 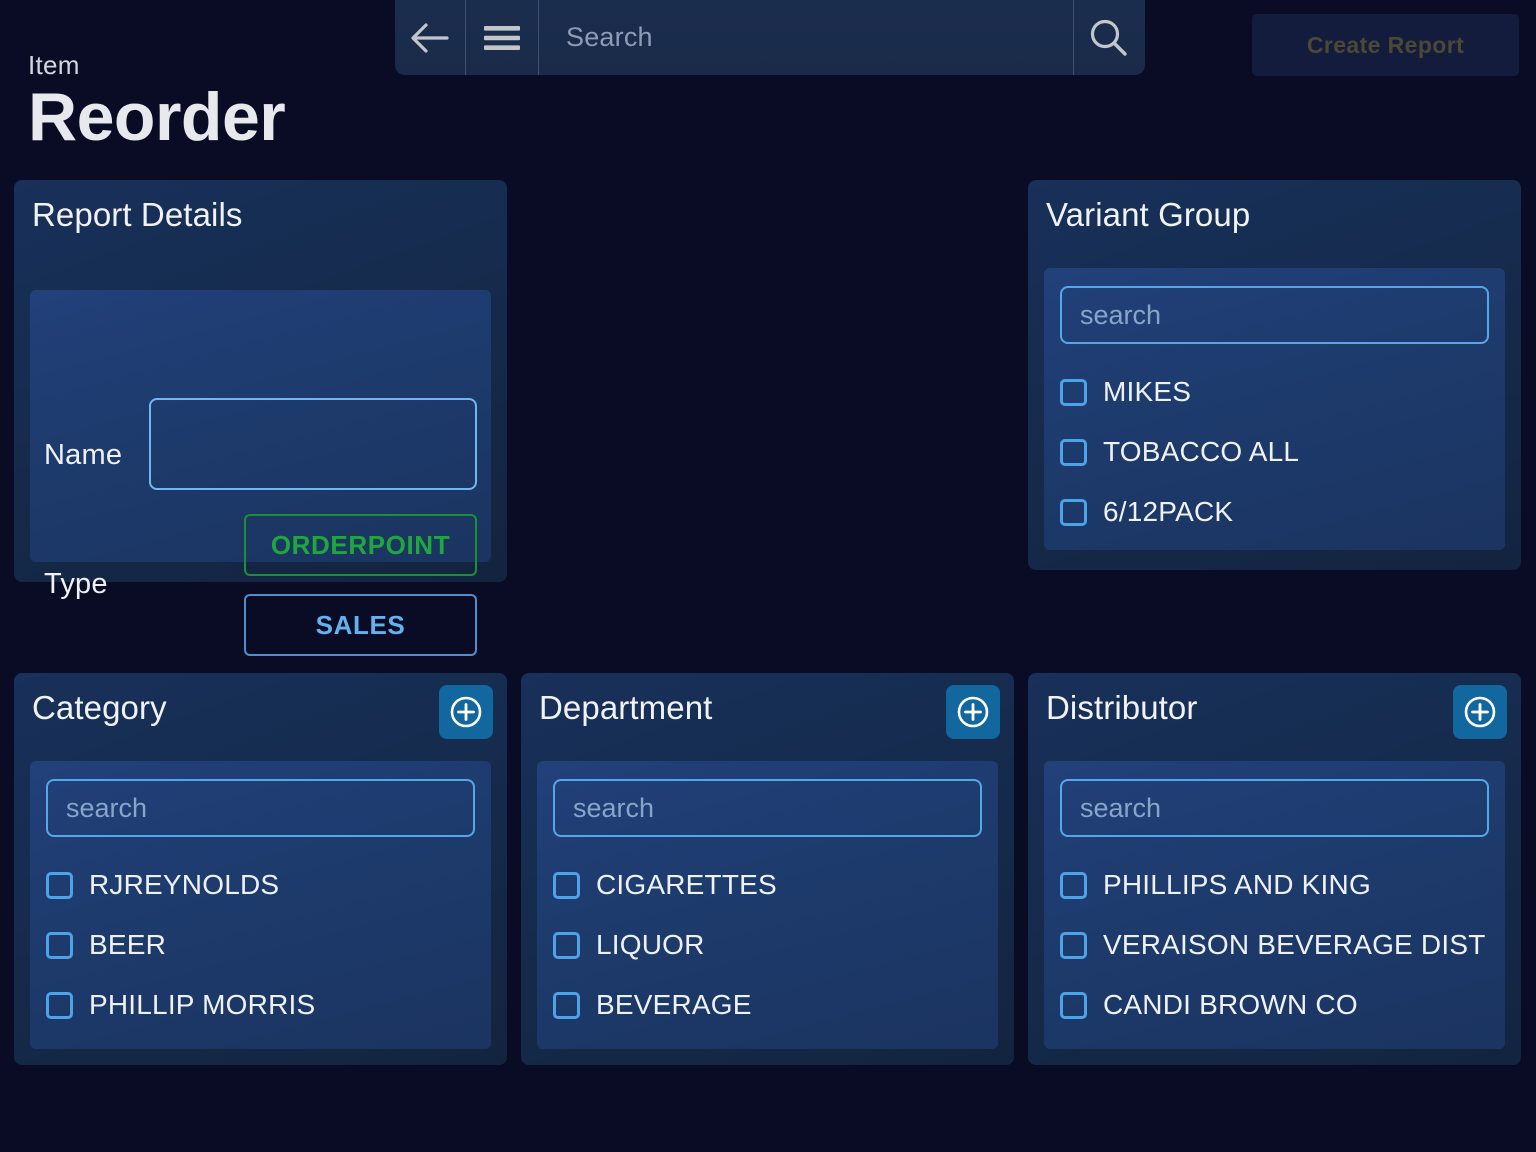 What do you see at coordinates (1201, 451) in the screenshot?
I see `option-label: TOBACCO ALL` at bounding box center [1201, 451].